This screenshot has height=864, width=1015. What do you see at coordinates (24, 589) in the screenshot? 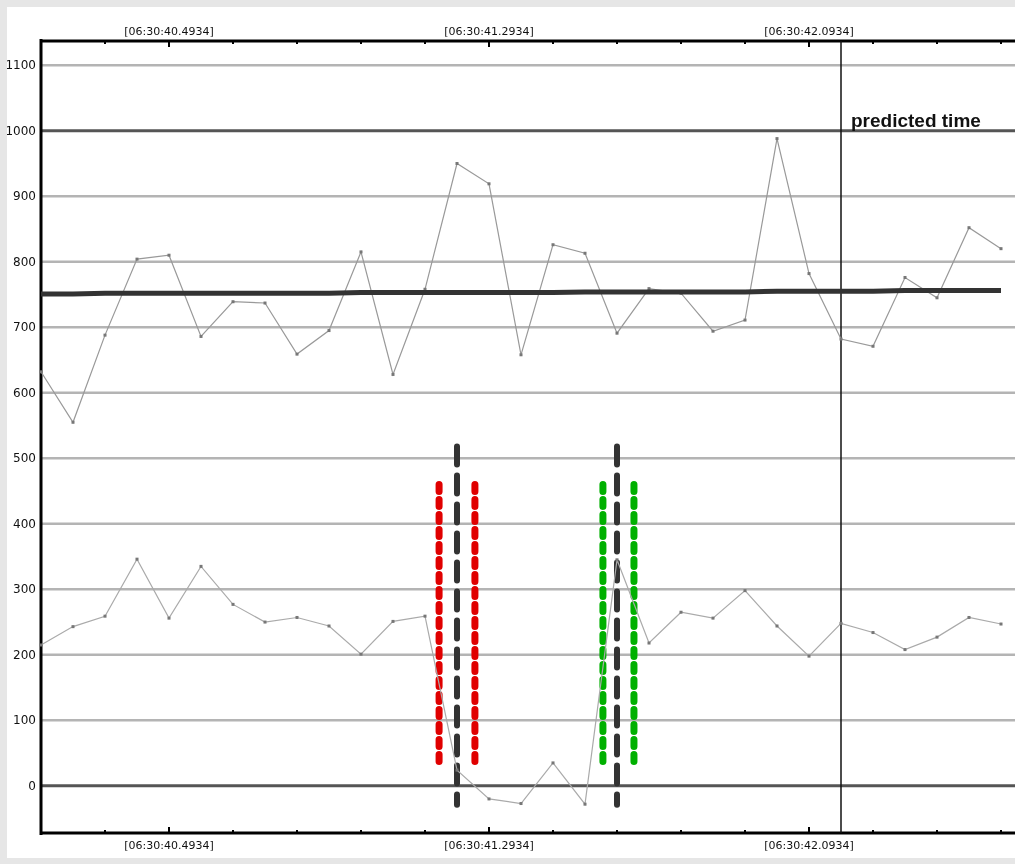
I see `y-axis-label: 300` at bounding box center [24, 589].